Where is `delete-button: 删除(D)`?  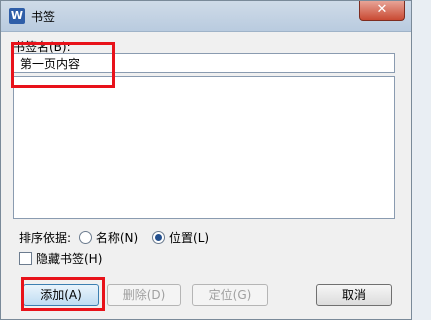
delete-button: 删除(D) is located at coordinates (144, 295).